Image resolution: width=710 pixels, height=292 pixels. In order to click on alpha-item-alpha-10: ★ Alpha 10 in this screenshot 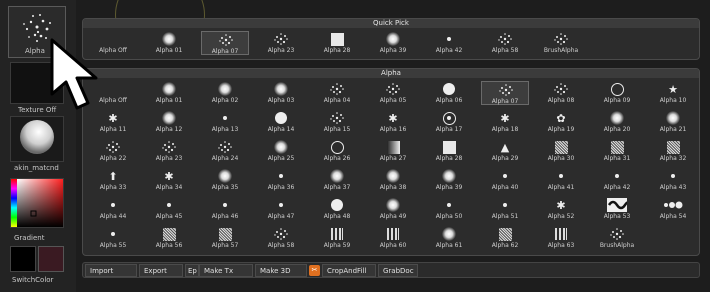, I will do `click(673, 93)`.